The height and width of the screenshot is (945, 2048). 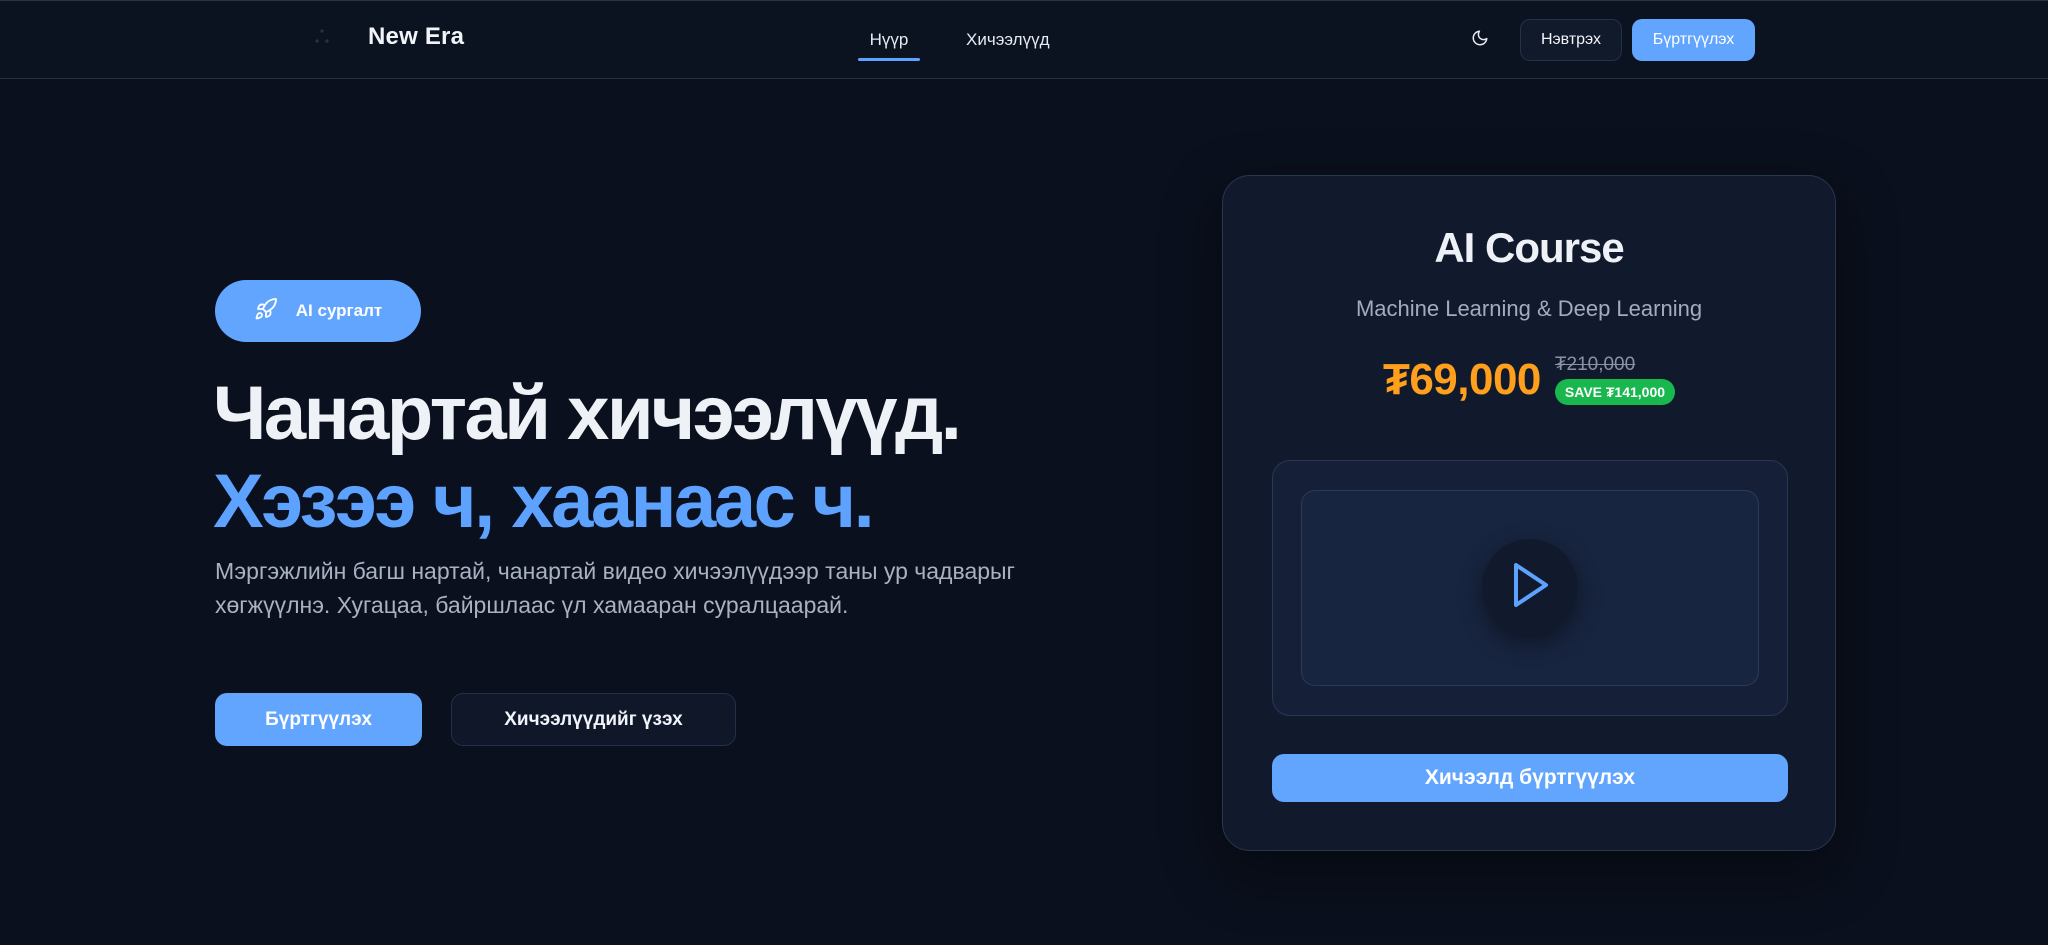 I want to click on hero-headline: Чанартай хичээлүүд. Хэзээ ч, хаанаас ч., so click(x=663, y=458).